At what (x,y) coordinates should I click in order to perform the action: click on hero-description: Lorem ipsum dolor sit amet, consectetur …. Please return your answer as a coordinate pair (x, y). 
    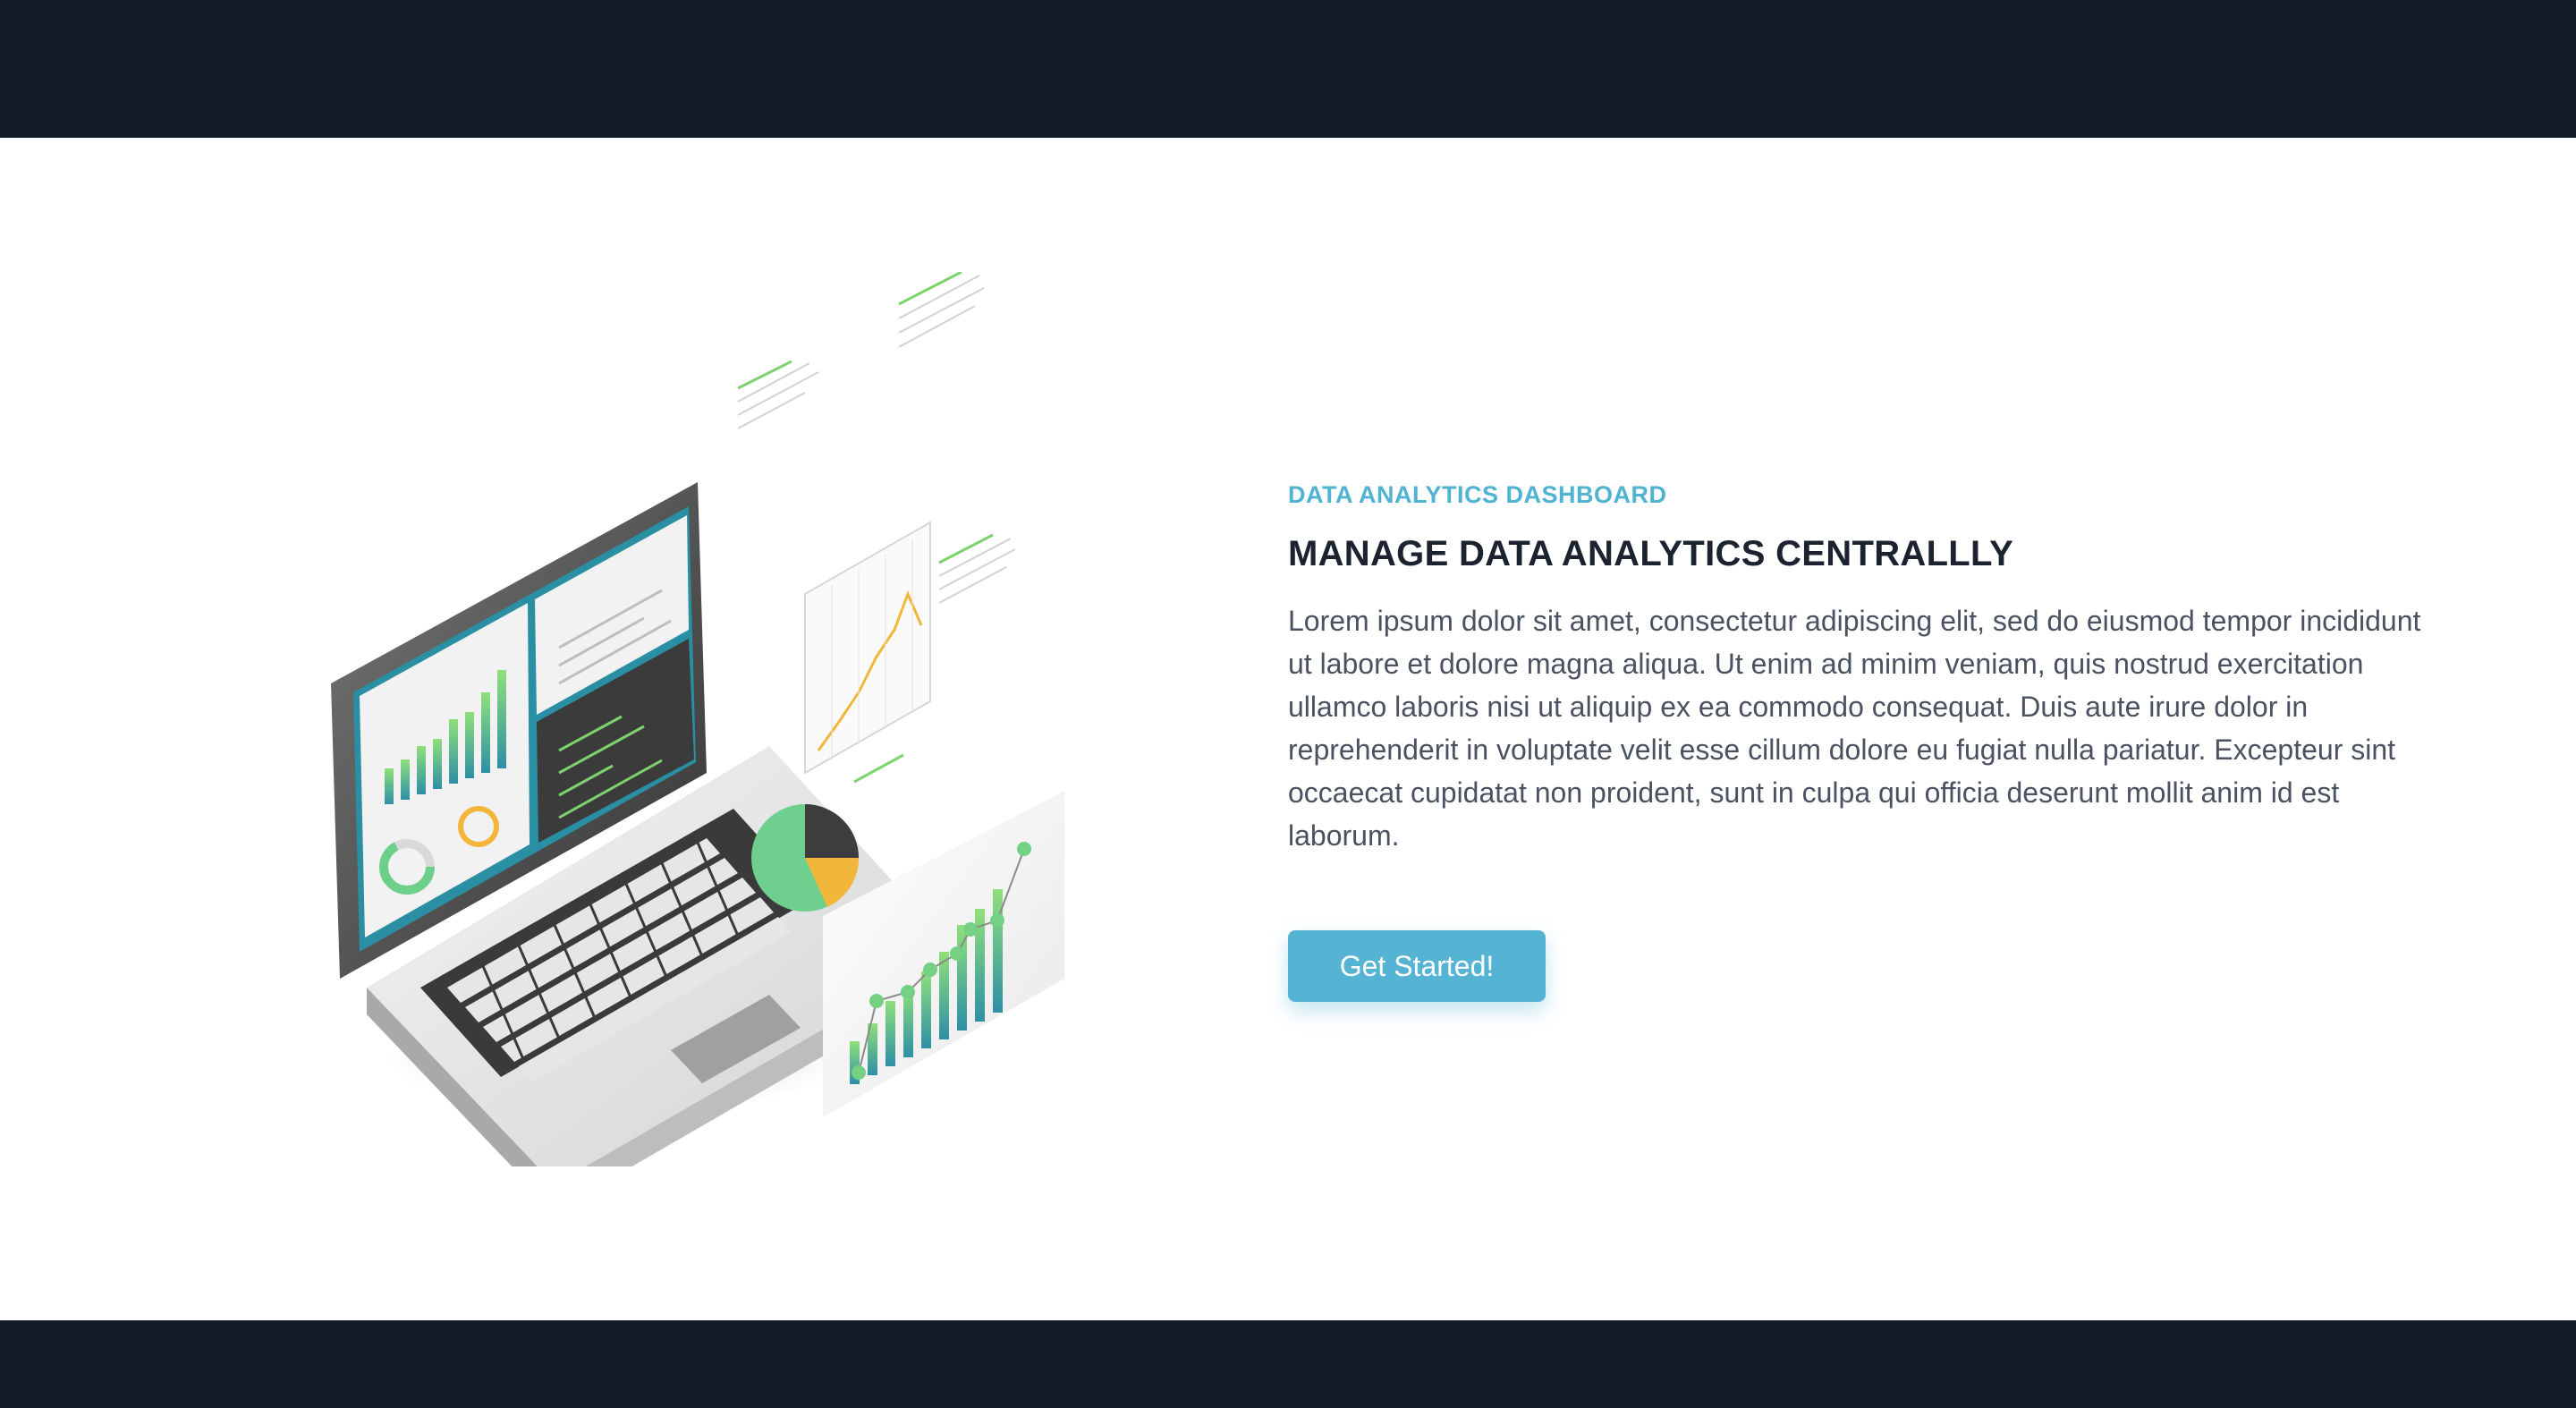
    Looking at the image, I should click on (1854, 728).